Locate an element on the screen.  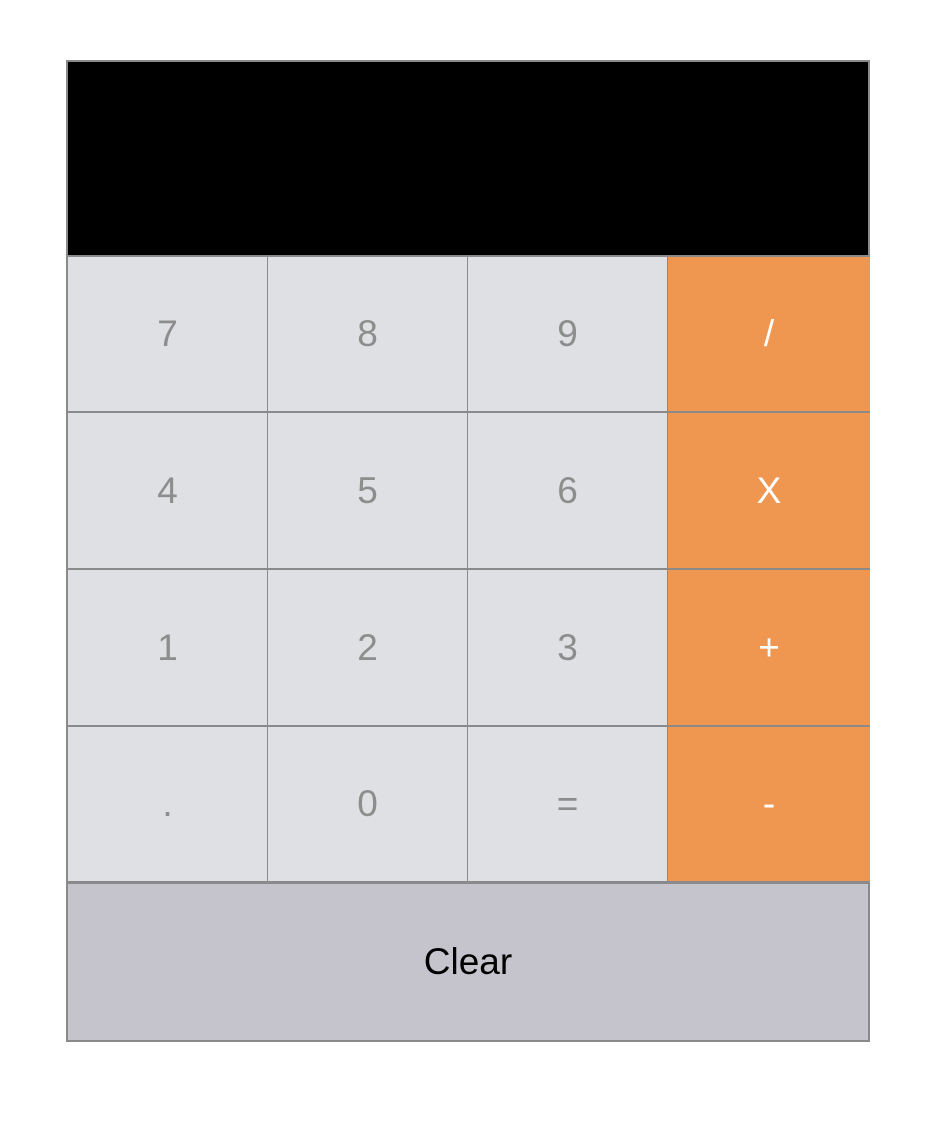
add-button: + is located at coordinates (769, 647).